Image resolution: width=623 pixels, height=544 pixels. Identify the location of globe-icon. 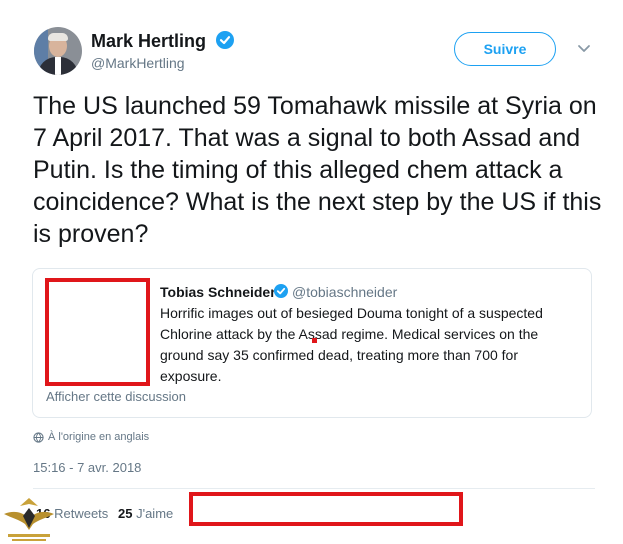
(38, 437).